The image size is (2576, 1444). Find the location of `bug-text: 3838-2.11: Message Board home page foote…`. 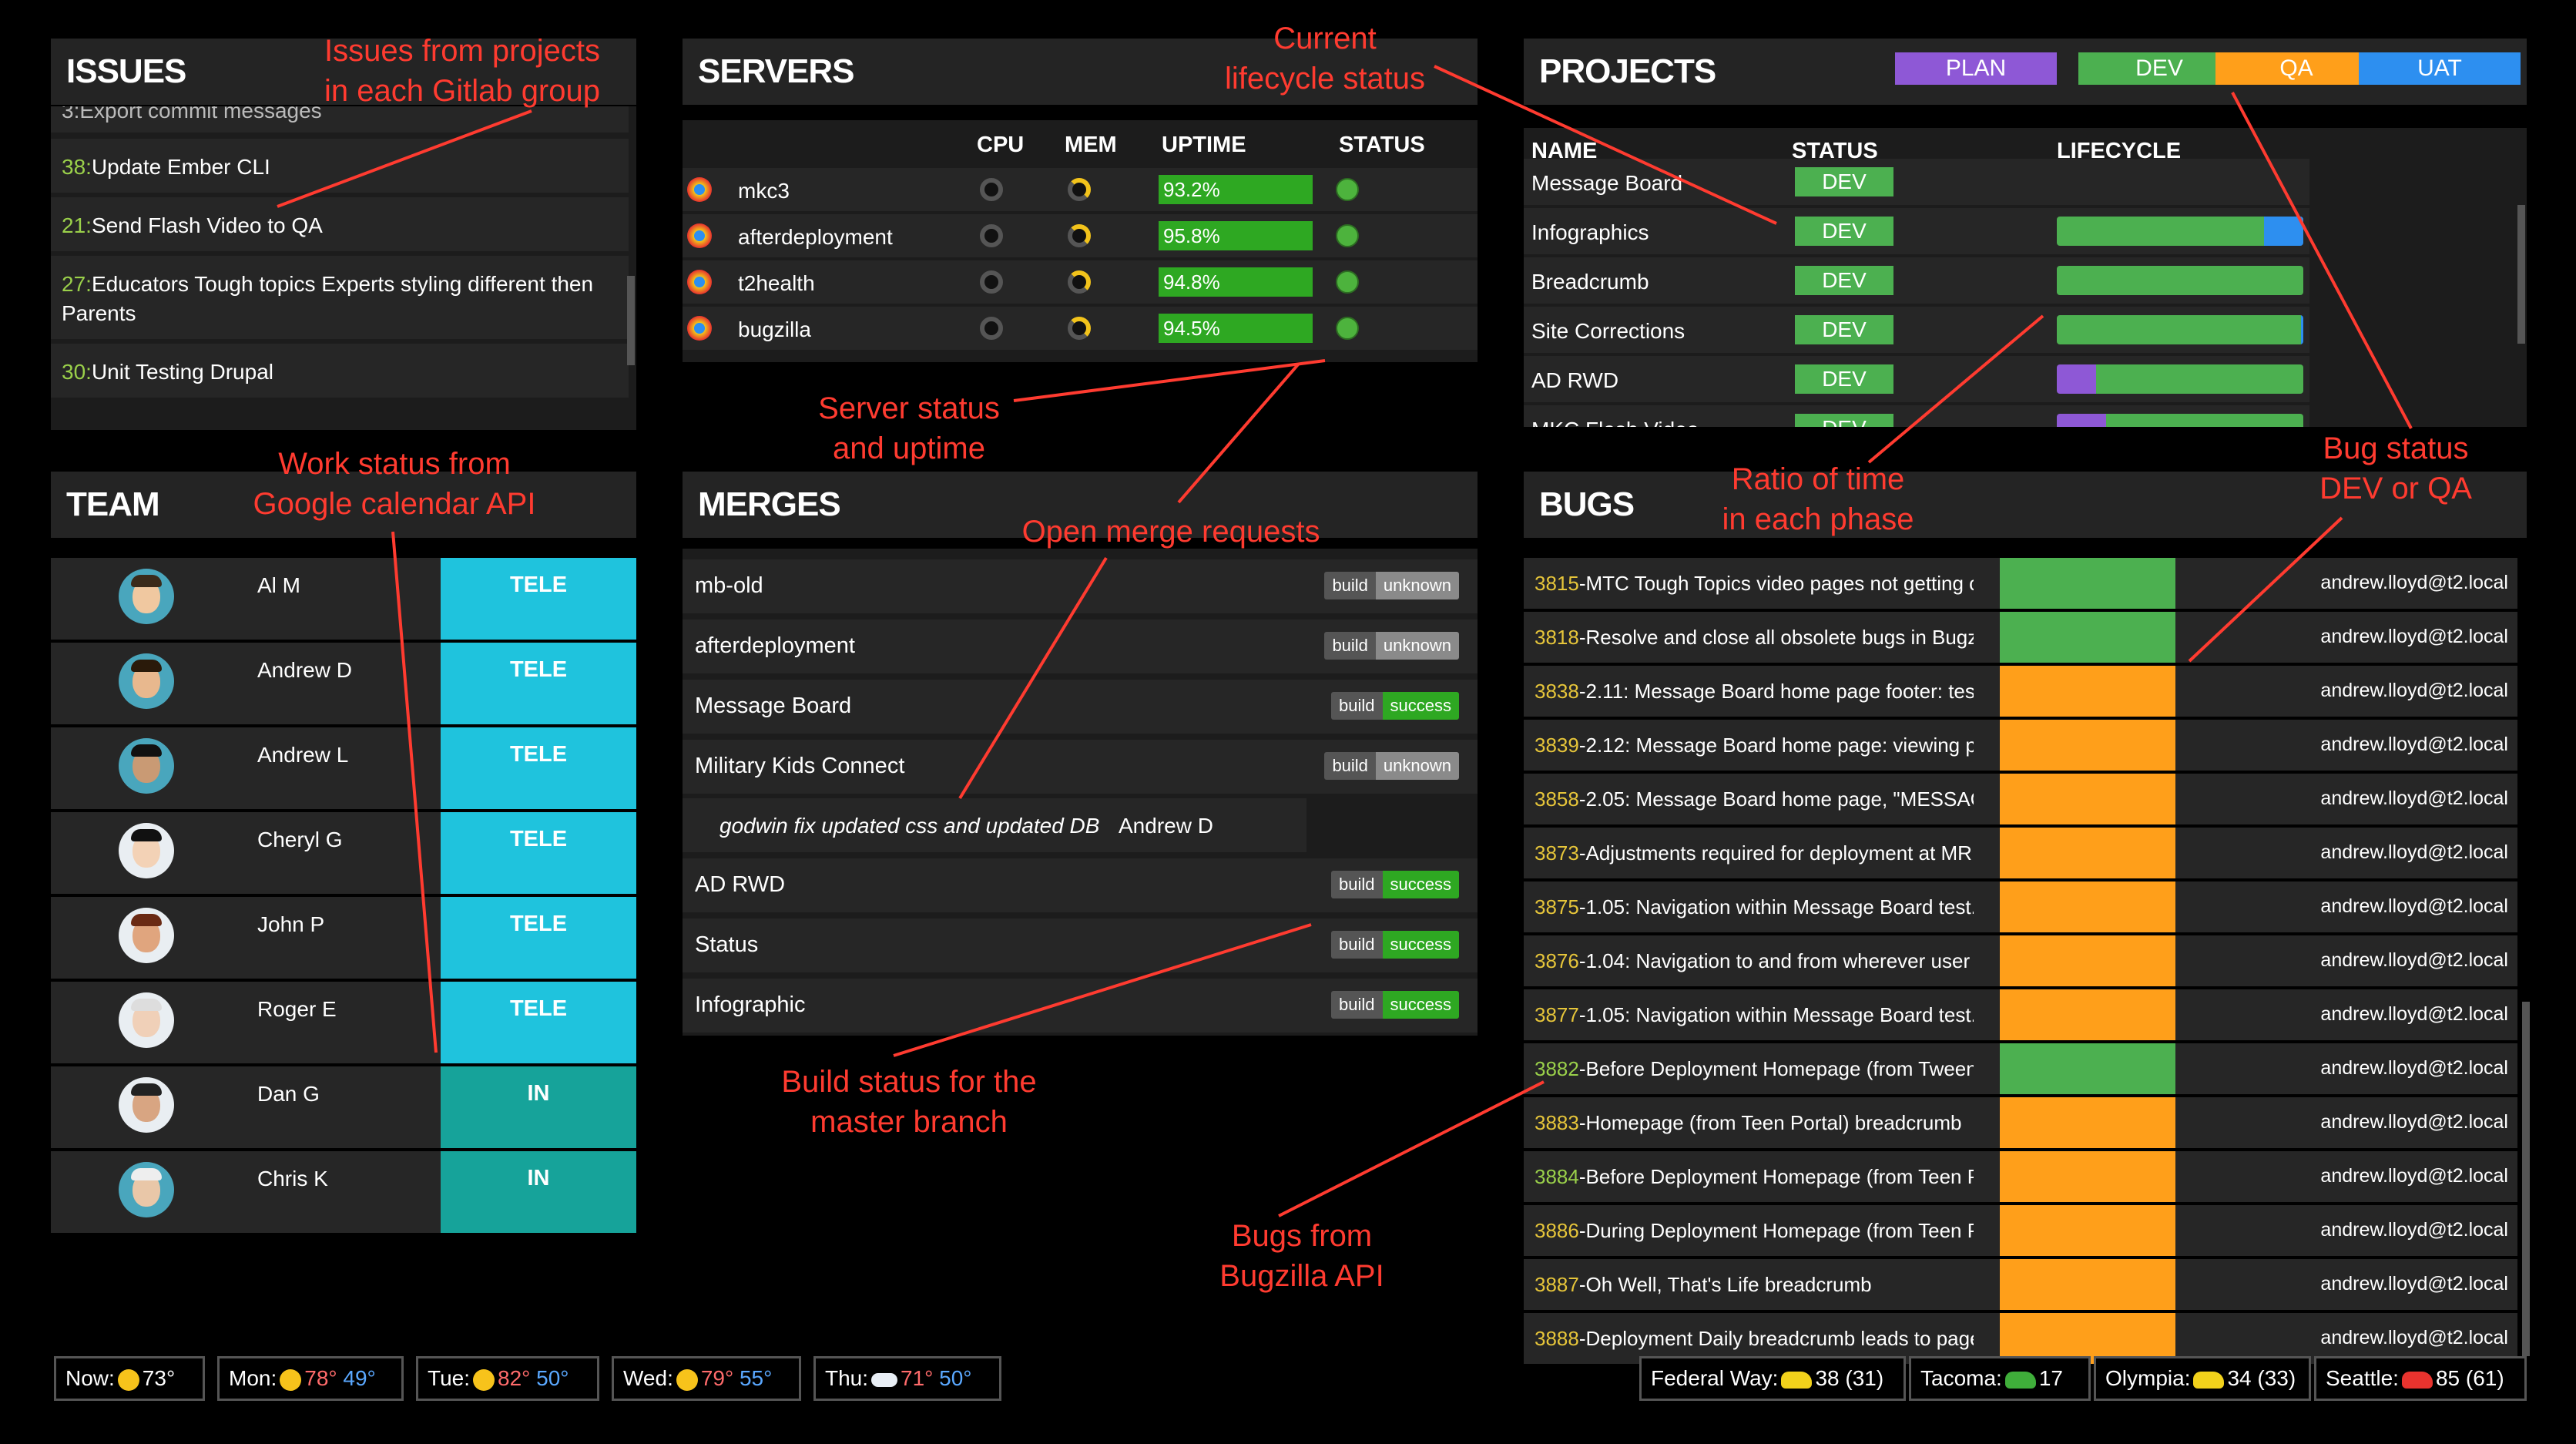

bug-text: 3838-2.11: Message Board home page foote… is located at coordinates (1754, 692).